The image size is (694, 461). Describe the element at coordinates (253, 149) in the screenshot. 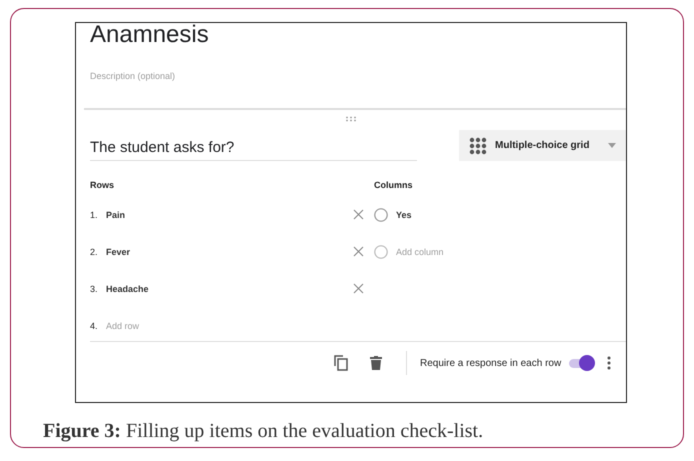

I see `question-title-field: The student asks for?` at that location.